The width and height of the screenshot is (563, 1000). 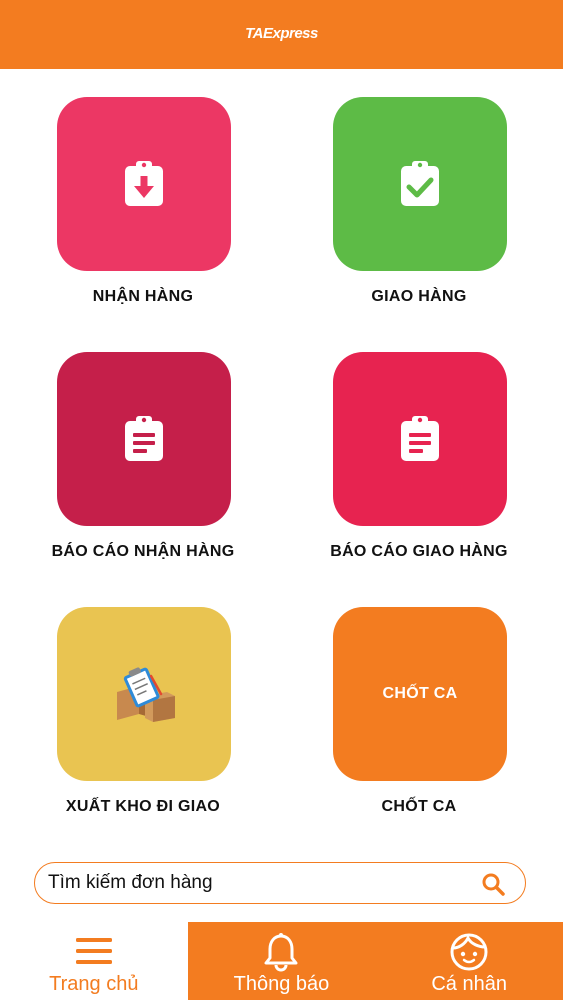 What do you see at coordinates (469, 952) in the screenshot?
I see `face-icon` at bounding box center [469, 952].